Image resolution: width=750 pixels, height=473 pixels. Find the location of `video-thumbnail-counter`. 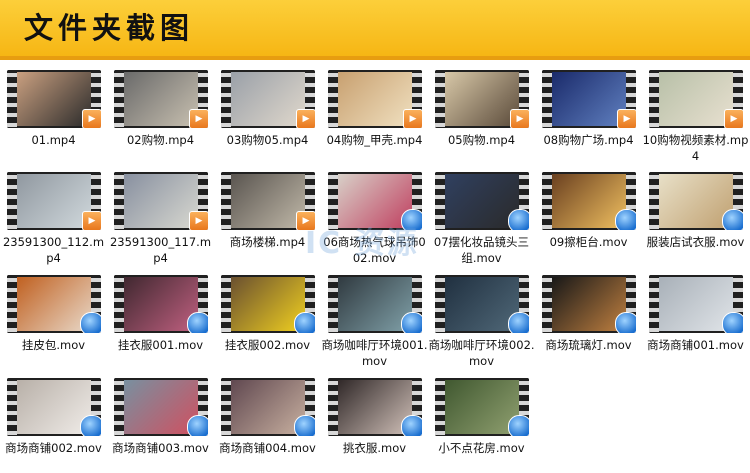

video-thumbnail-counter is located at coordinates (589, 201).